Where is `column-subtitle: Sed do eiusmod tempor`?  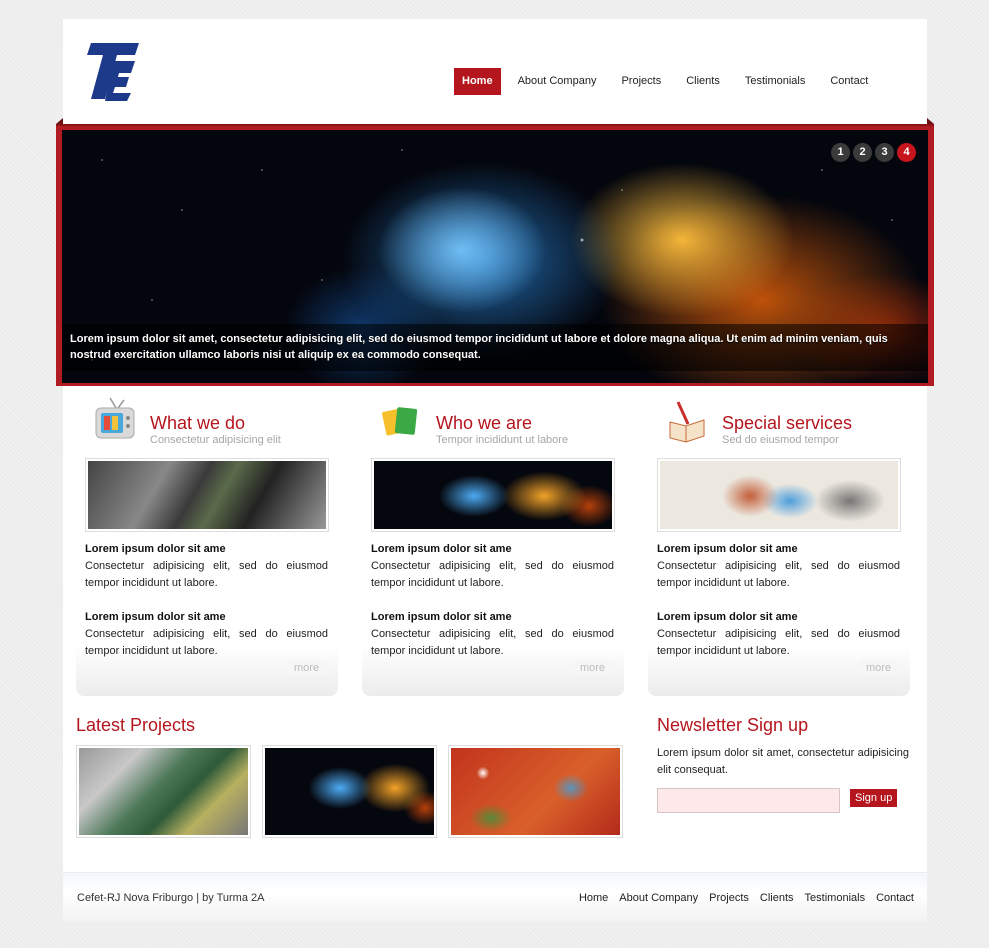
column-subtitle: Sed do eiusmod tempor is located at coordinates (780, 440).